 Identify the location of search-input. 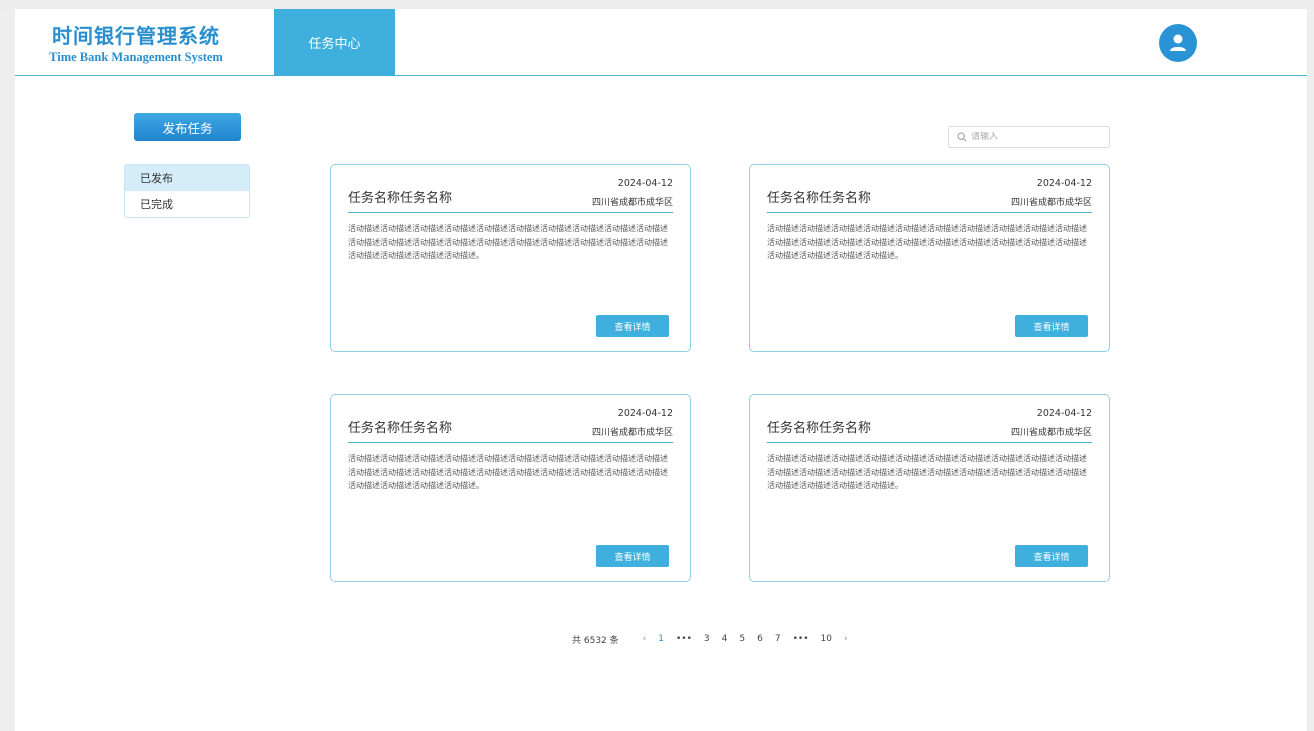
(1036, 137).